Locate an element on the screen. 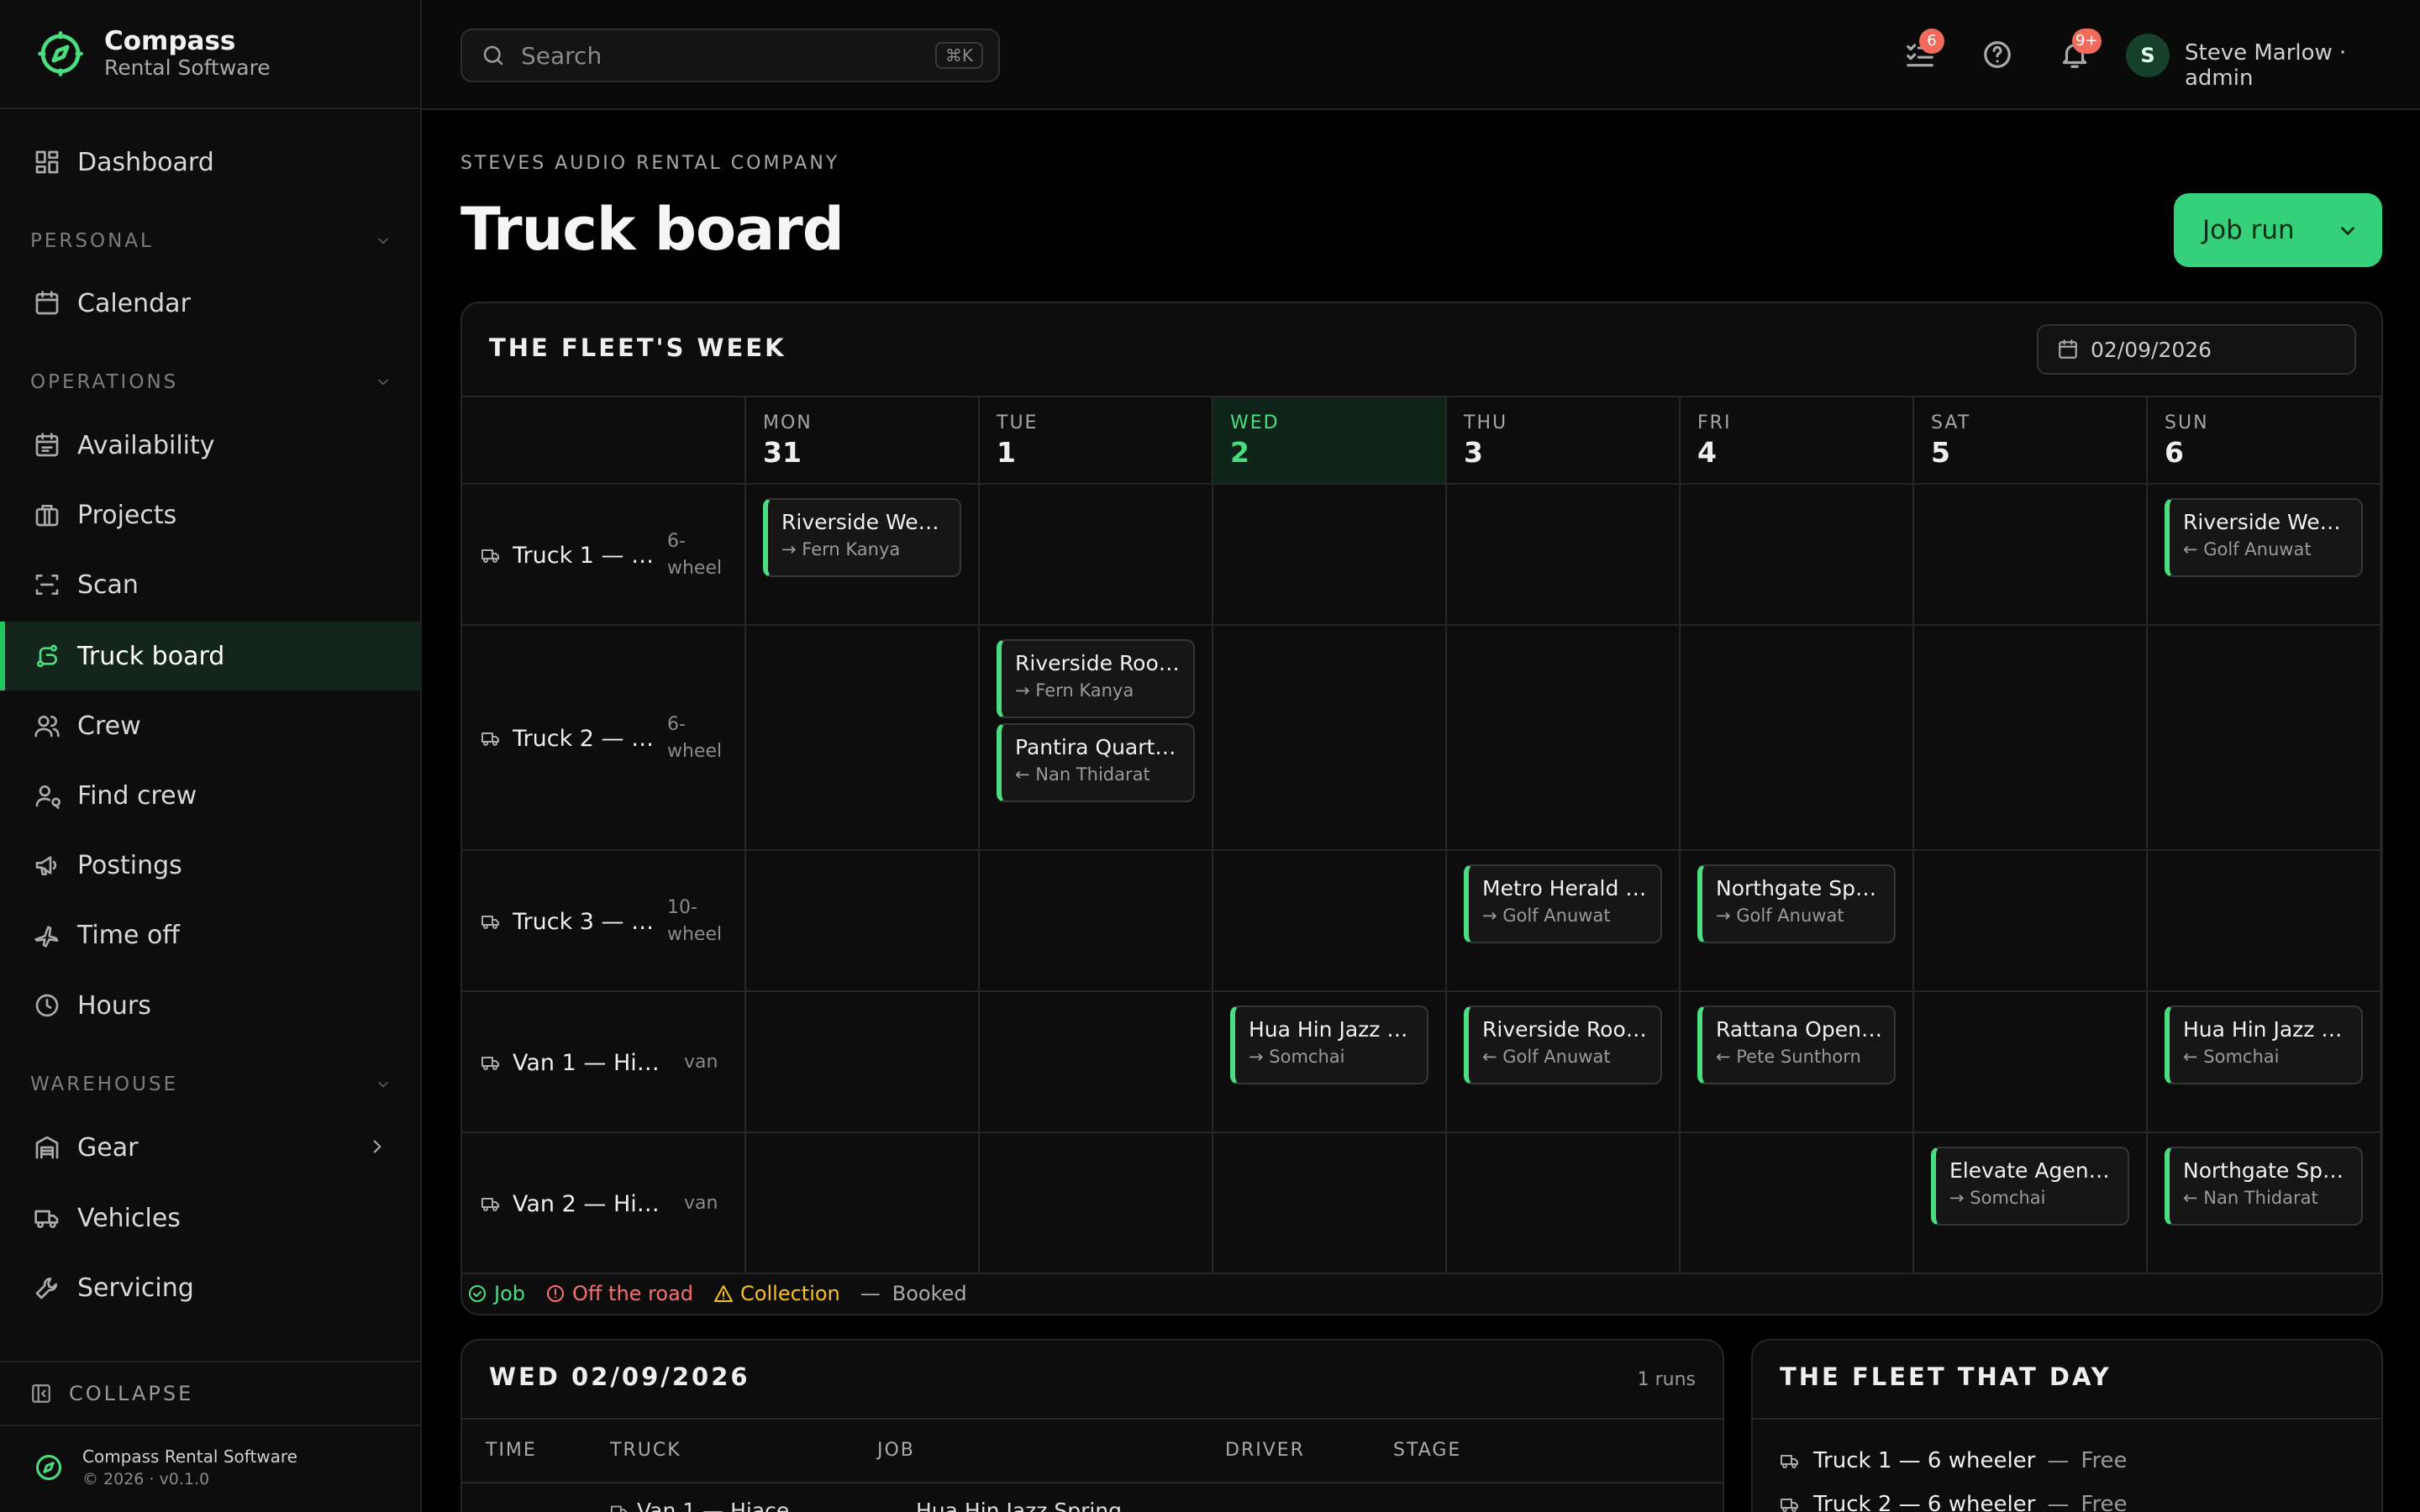  wrench-icon is located at coordinates (47, 1287).